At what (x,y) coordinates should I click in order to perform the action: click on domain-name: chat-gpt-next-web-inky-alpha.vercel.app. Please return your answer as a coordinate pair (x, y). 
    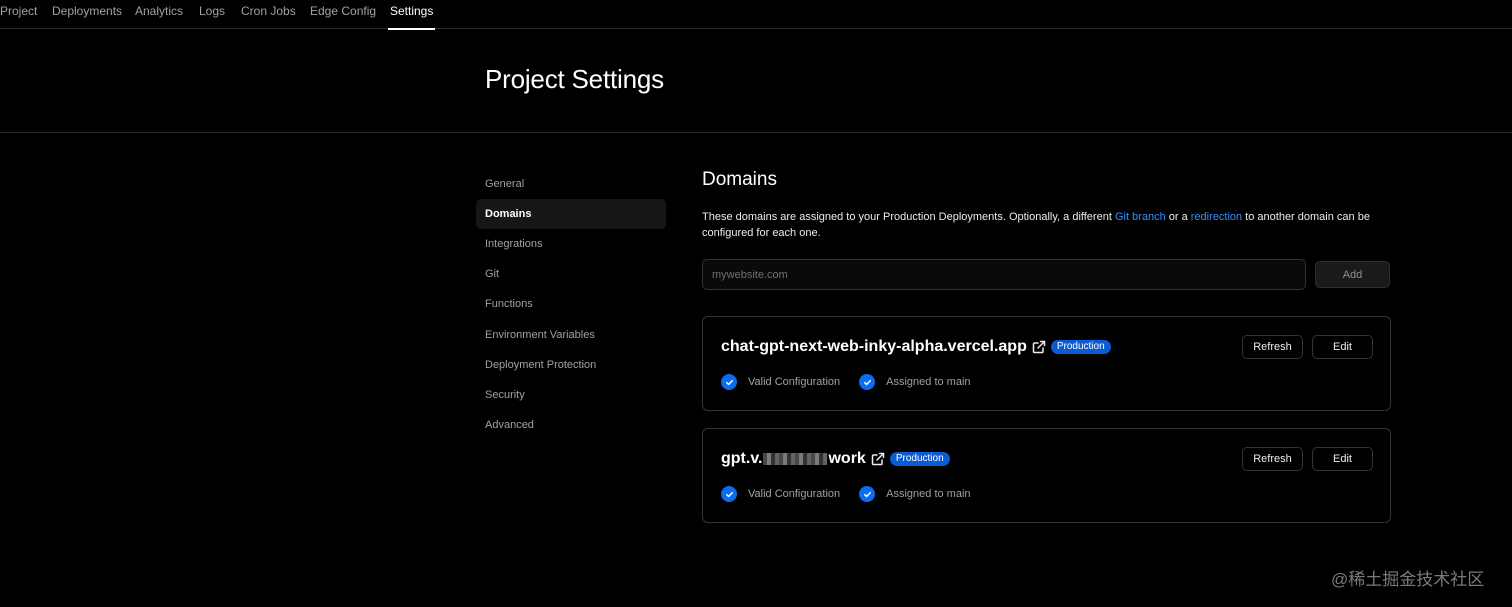
    Looking at the image, I should click on (874, 347).